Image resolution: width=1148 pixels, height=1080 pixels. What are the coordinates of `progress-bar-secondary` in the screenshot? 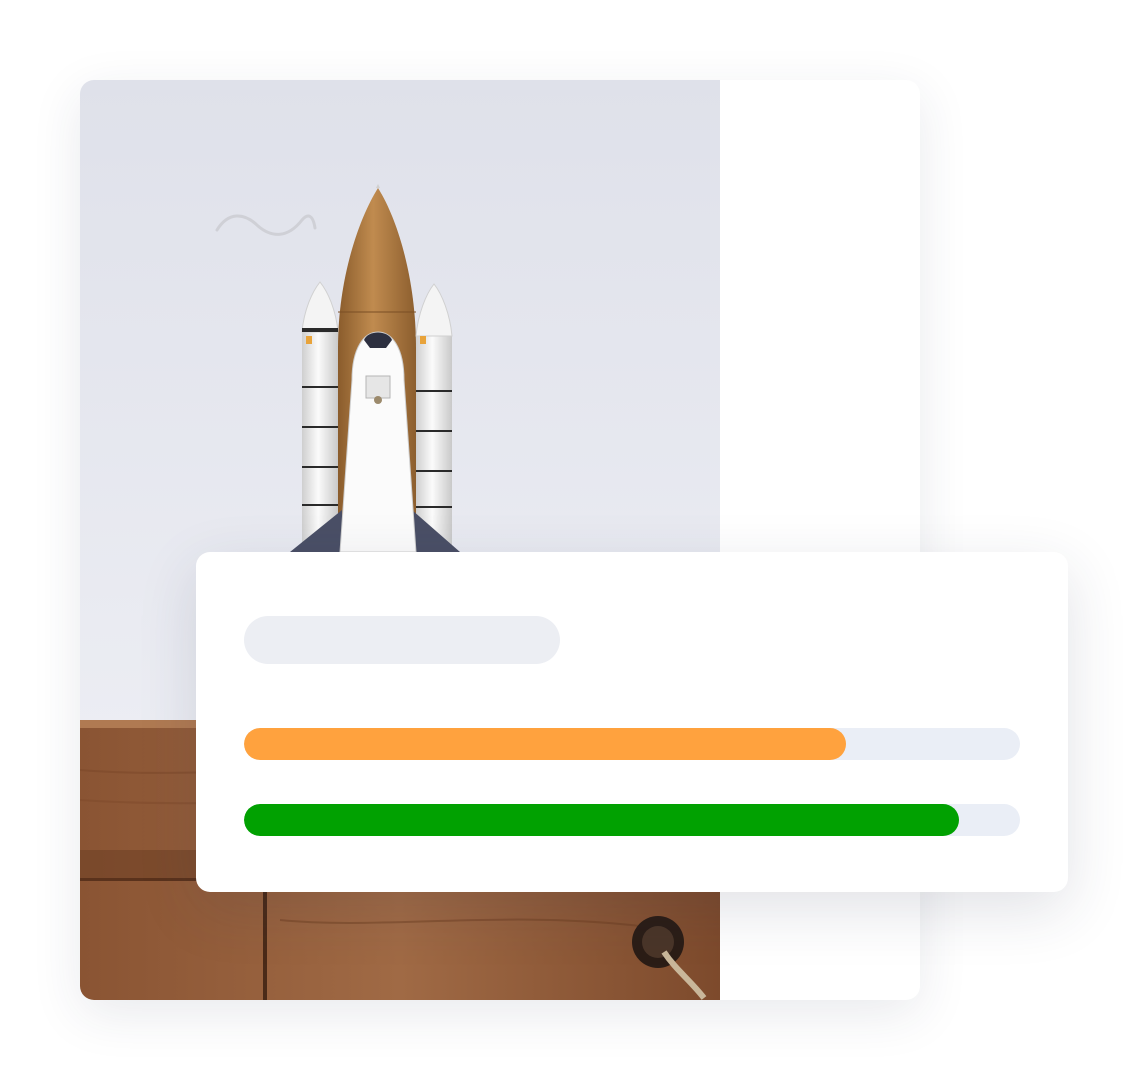 It's located at (632, 820).